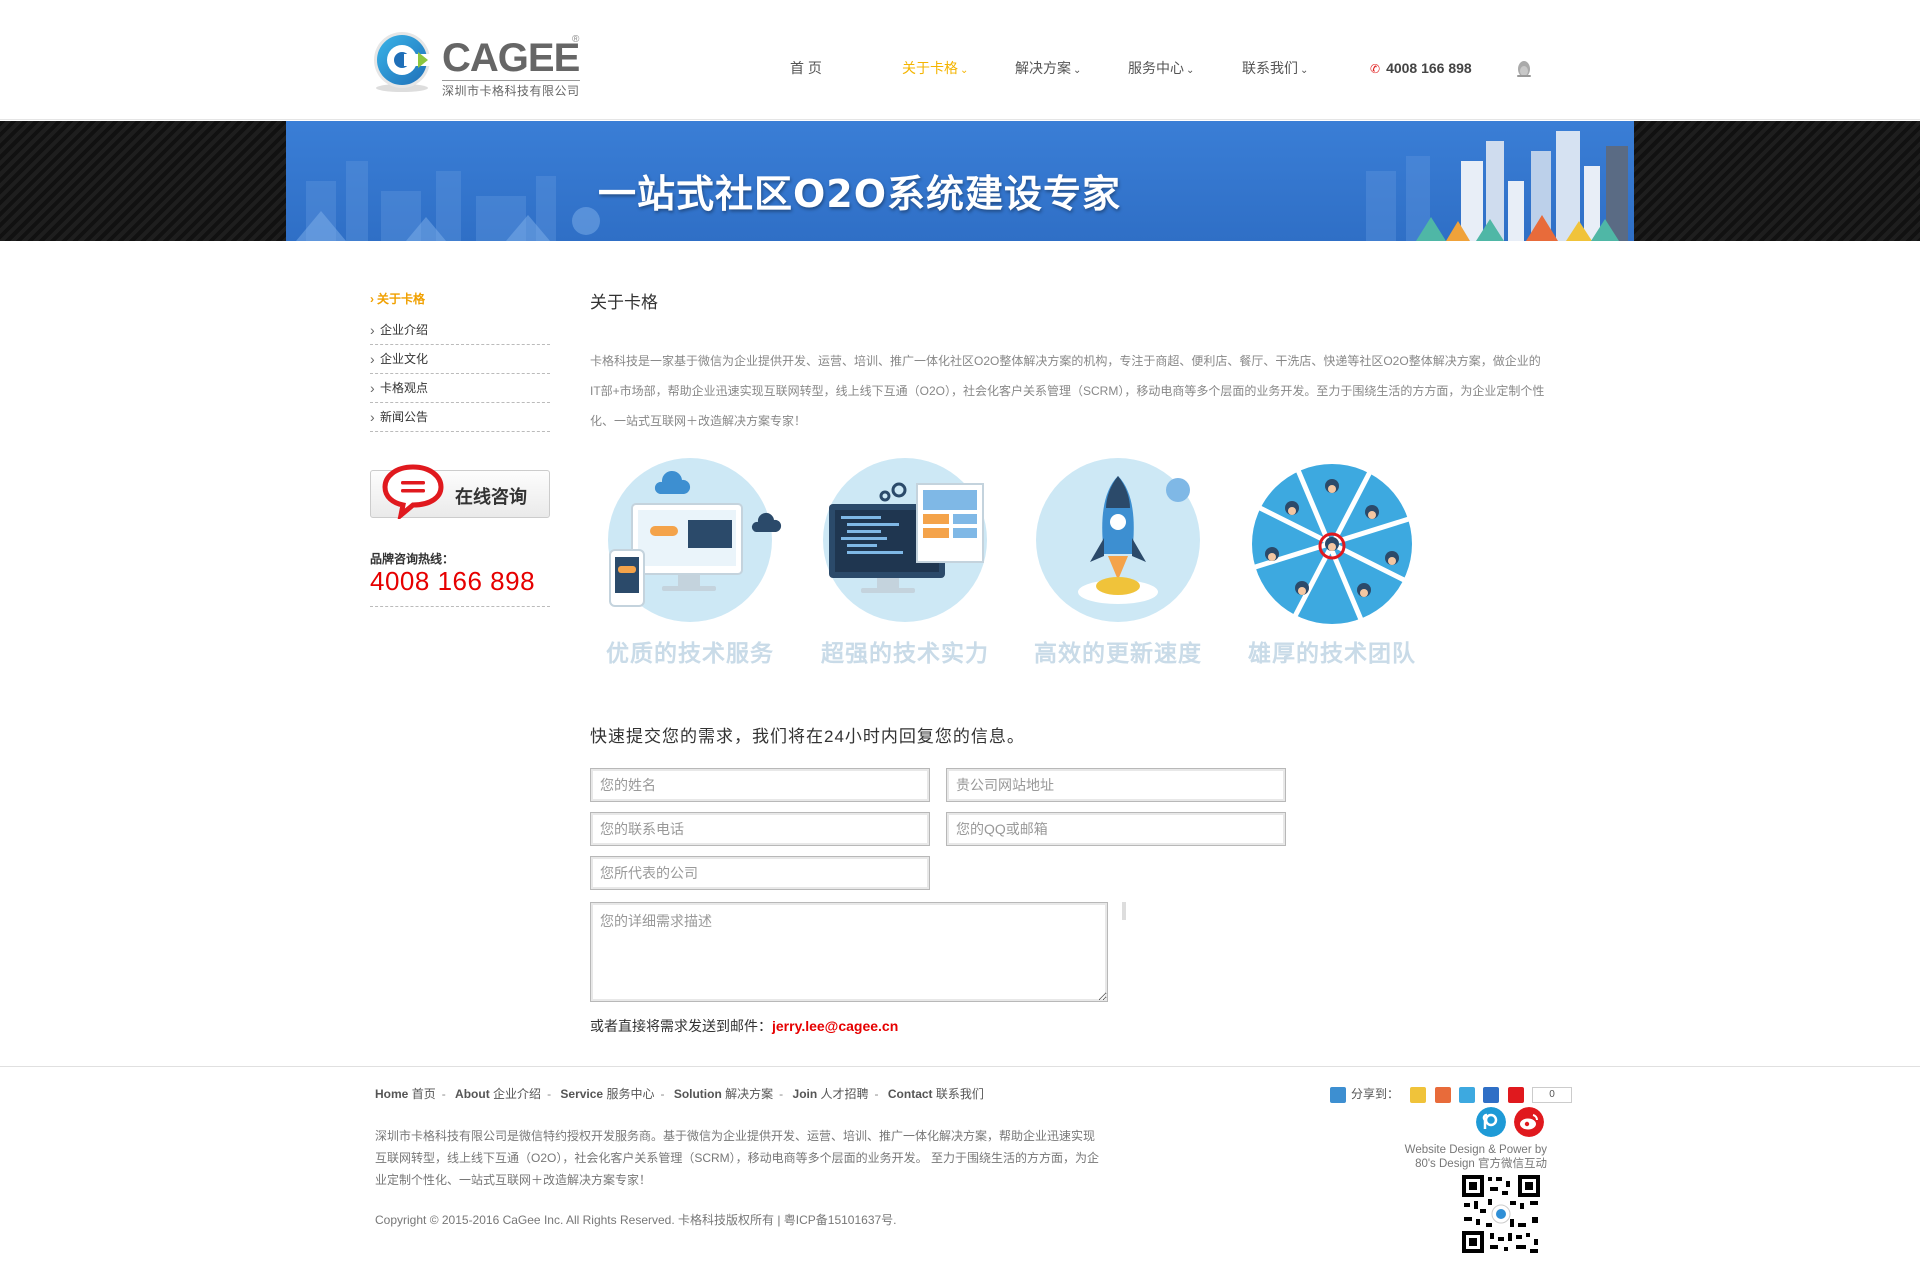 This screenshot has height=1266, width=1920. Describe the element at coordinates (1116, 785) in the screenshot. I see `website-field` at that location.